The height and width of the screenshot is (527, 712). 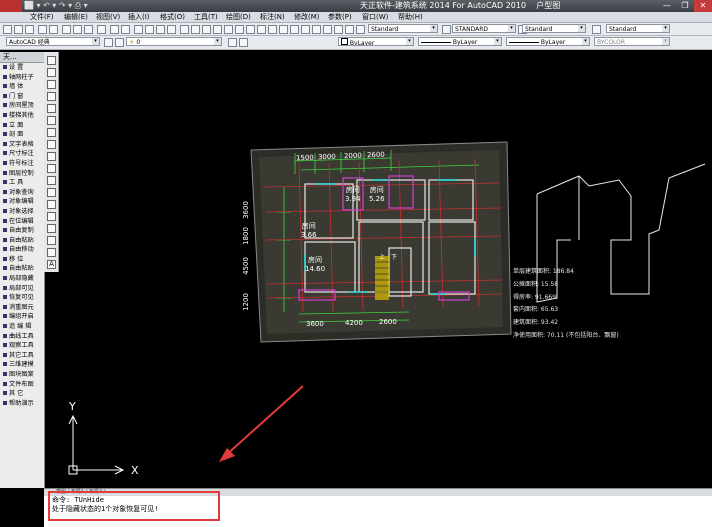 I want to click on layer-combo: ☀ 0 ▾, so click(x=174, y=41).